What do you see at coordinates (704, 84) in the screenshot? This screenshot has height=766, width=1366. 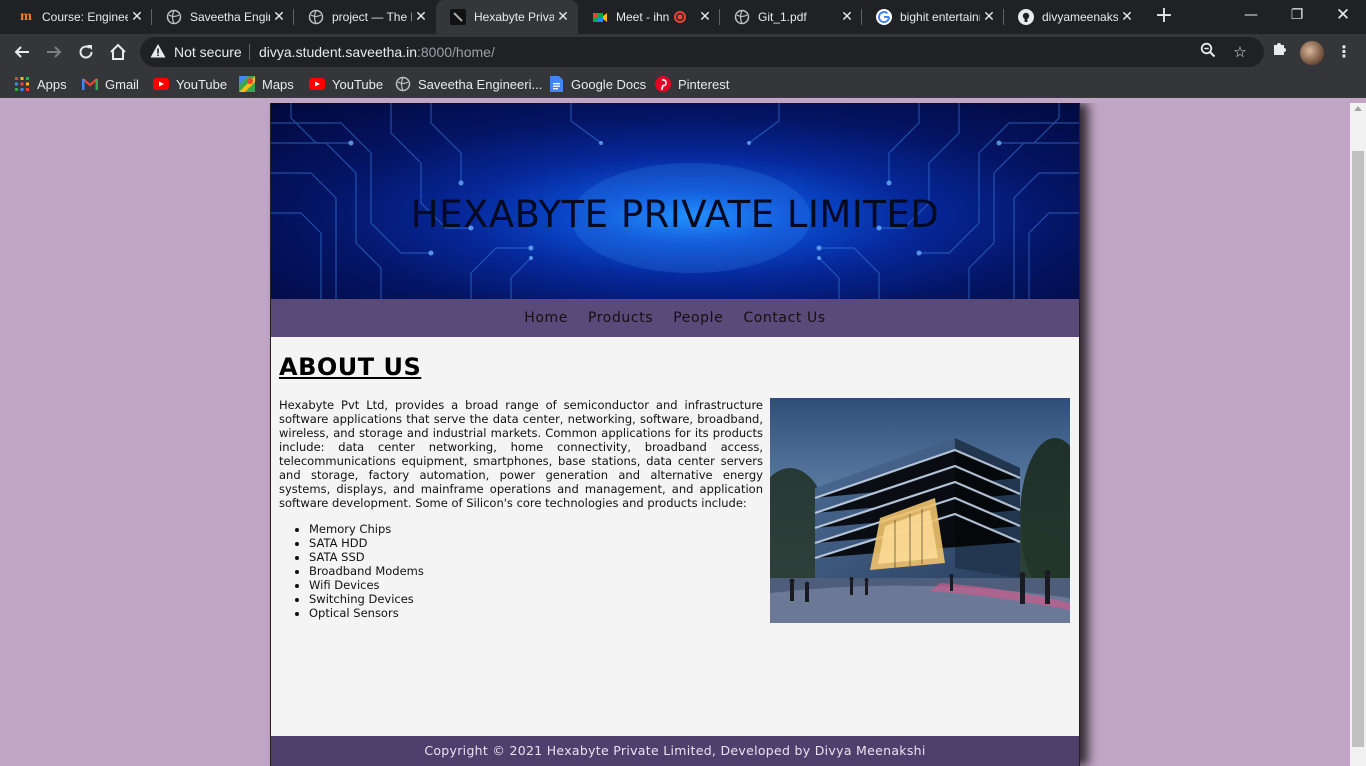 I see `bookmark-label: Pinterest` at bounding box center [704, 84].